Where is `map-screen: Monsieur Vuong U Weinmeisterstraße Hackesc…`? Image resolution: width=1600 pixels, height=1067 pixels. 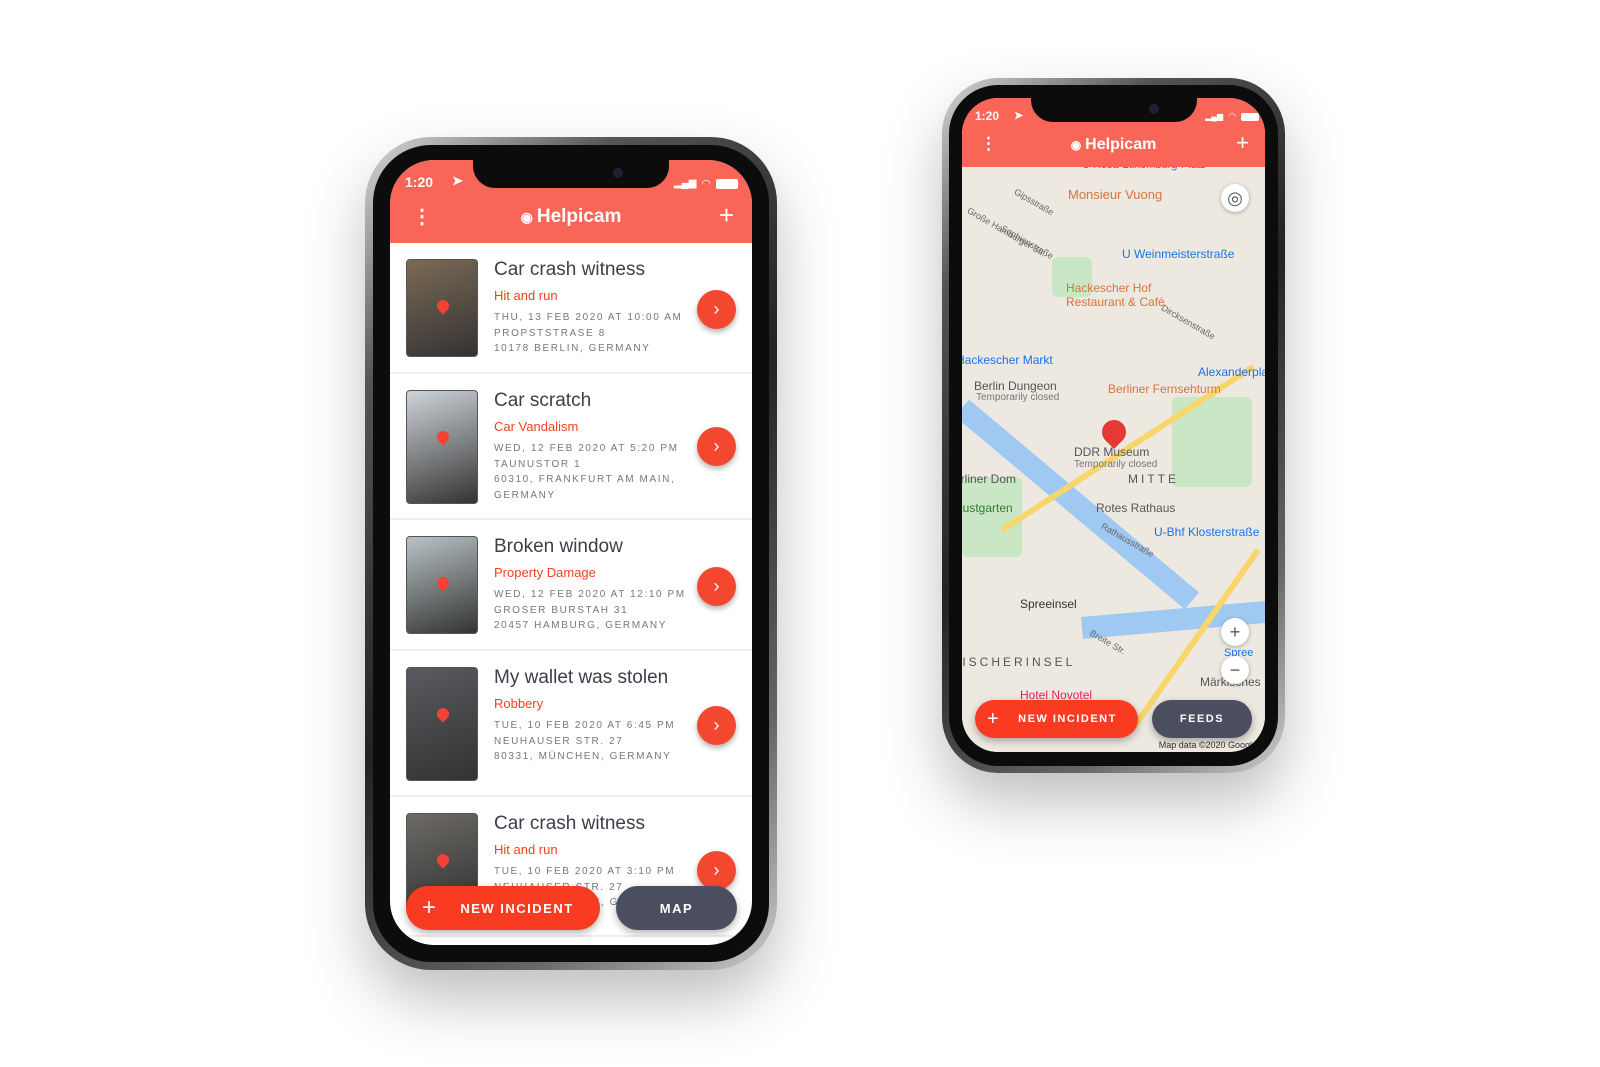 map-screen: Monsieur Vuong U Weinmeisterstraße Hackesc… is located at coordinates (1113, 425).